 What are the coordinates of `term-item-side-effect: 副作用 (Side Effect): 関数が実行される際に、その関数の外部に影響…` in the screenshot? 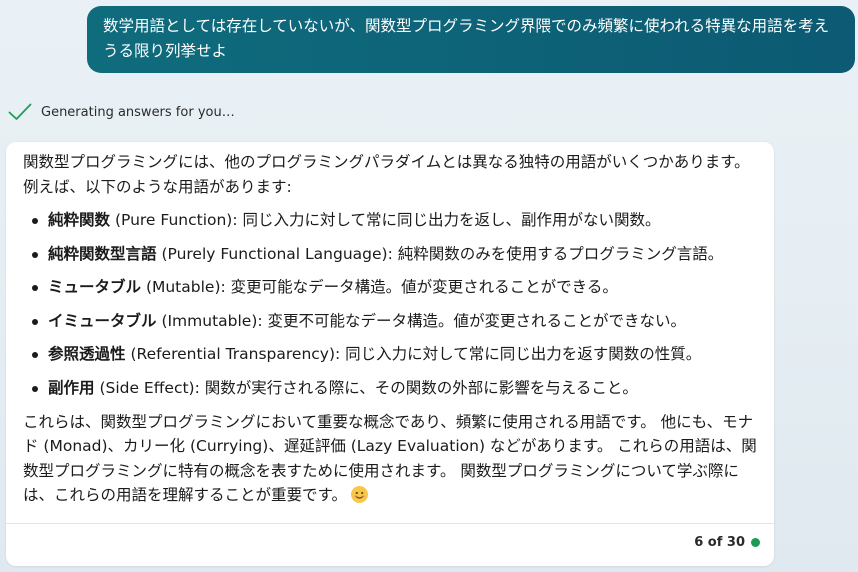 It's located at (394, 388).